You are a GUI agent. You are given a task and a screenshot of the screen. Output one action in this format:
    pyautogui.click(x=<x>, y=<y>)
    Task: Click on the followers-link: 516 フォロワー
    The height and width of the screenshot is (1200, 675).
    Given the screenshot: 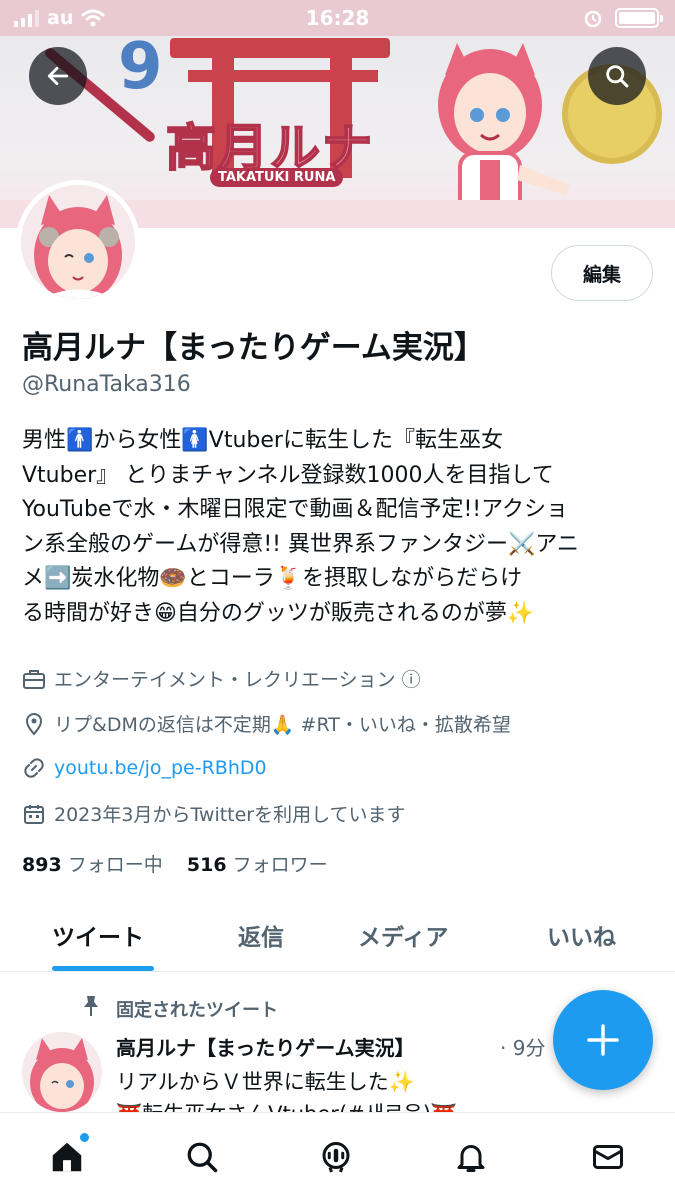 What is the action you would take?
    pyautogui.click(x=257, y=865)
    